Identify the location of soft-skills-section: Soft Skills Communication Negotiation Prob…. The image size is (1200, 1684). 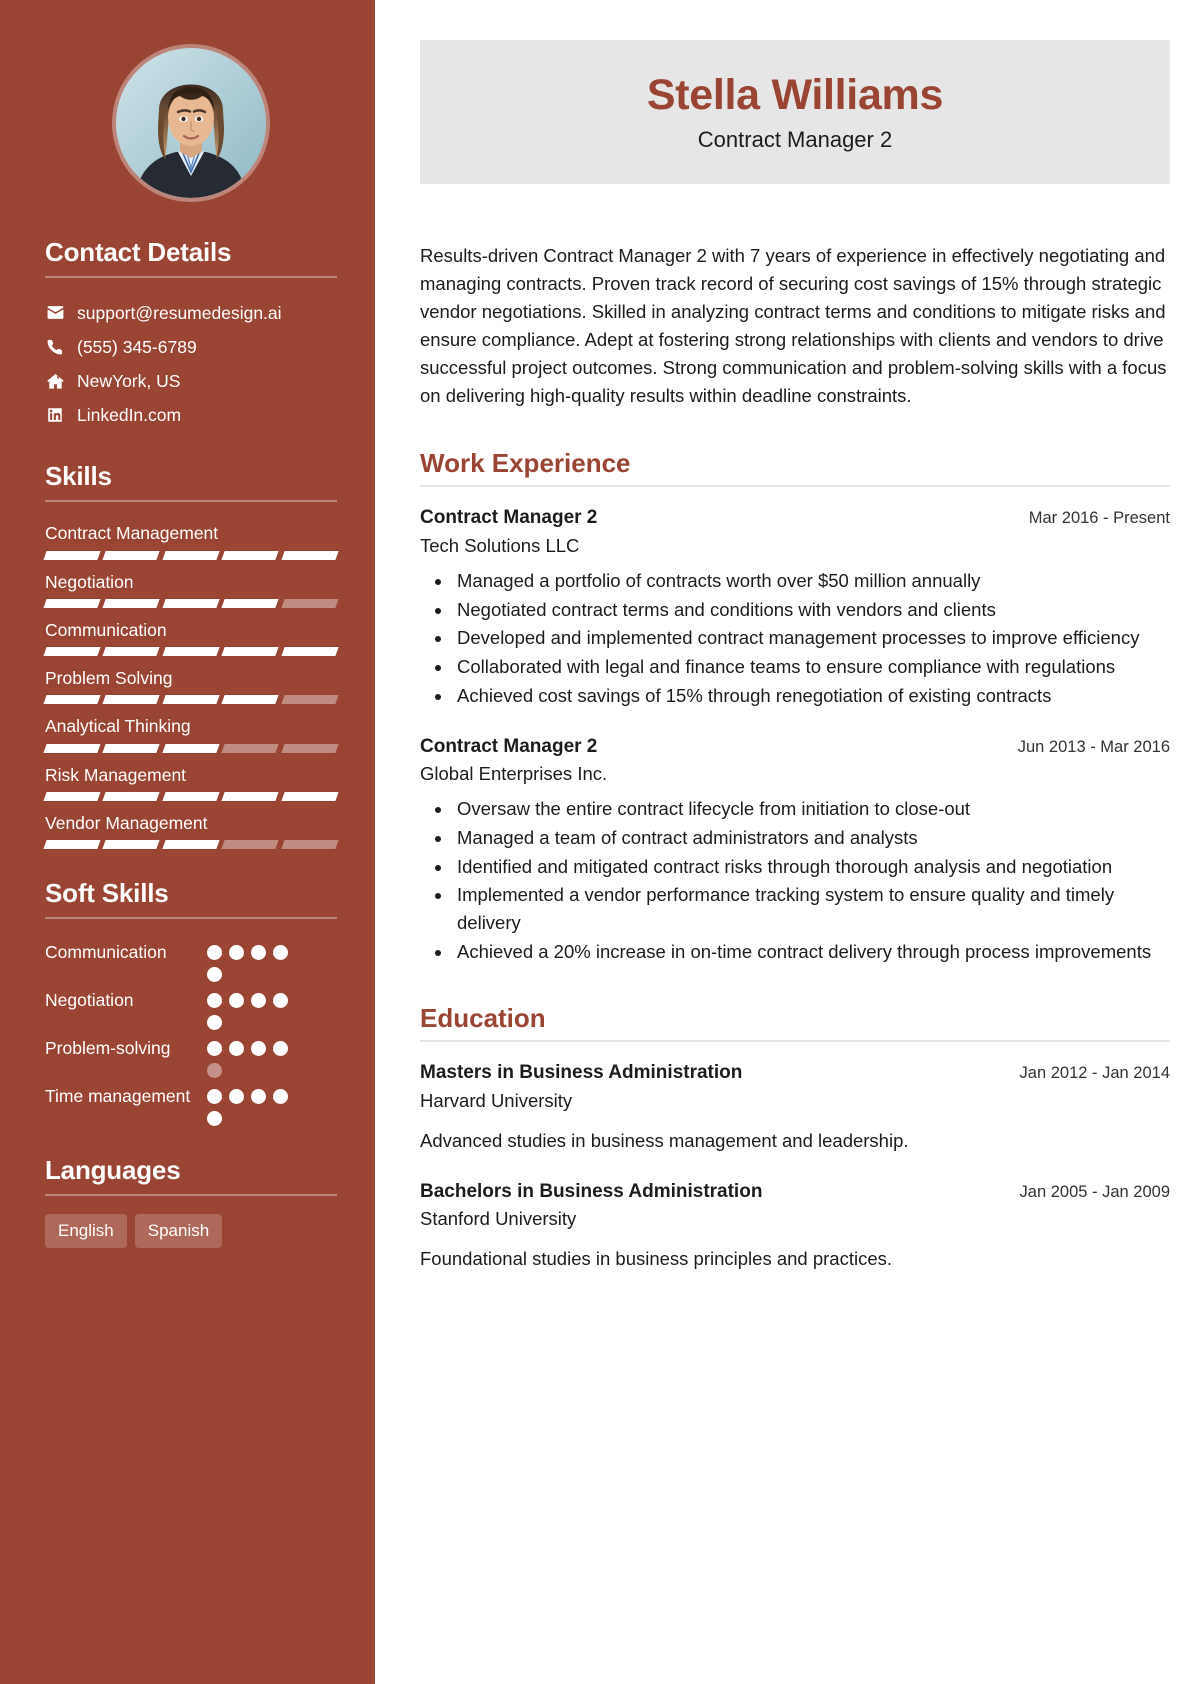
(191, 1002).